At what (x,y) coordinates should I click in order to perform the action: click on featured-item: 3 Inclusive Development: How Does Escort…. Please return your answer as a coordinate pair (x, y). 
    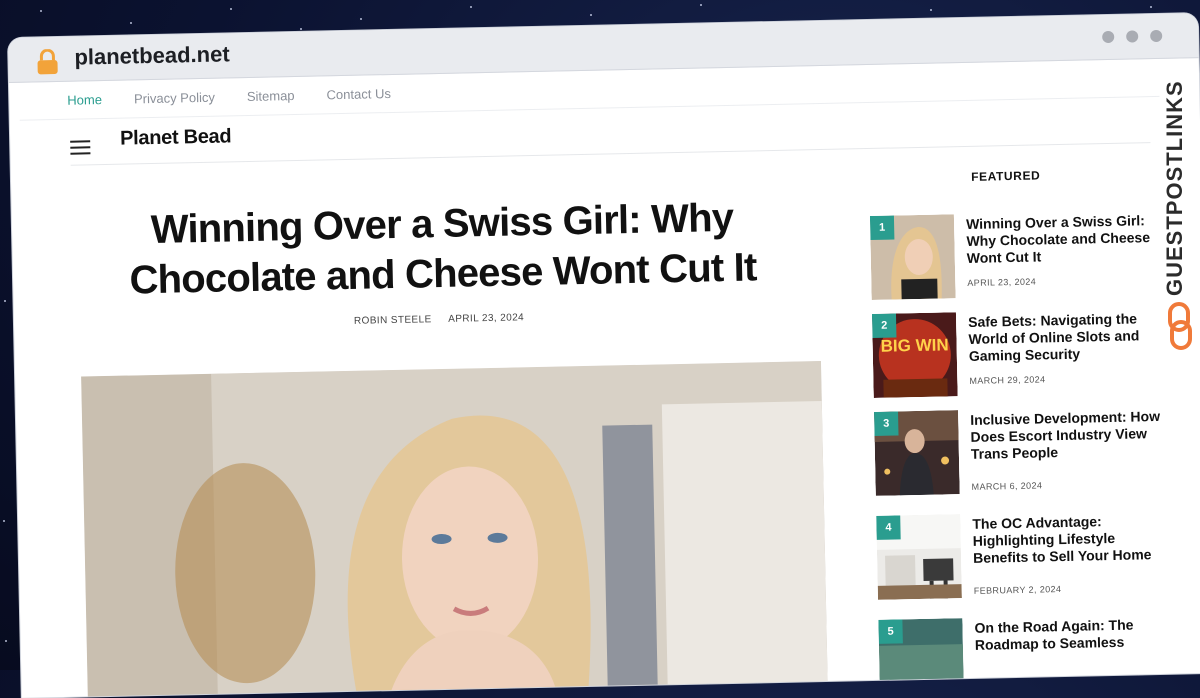
    Looking at the image, I should click on (1025, 454).